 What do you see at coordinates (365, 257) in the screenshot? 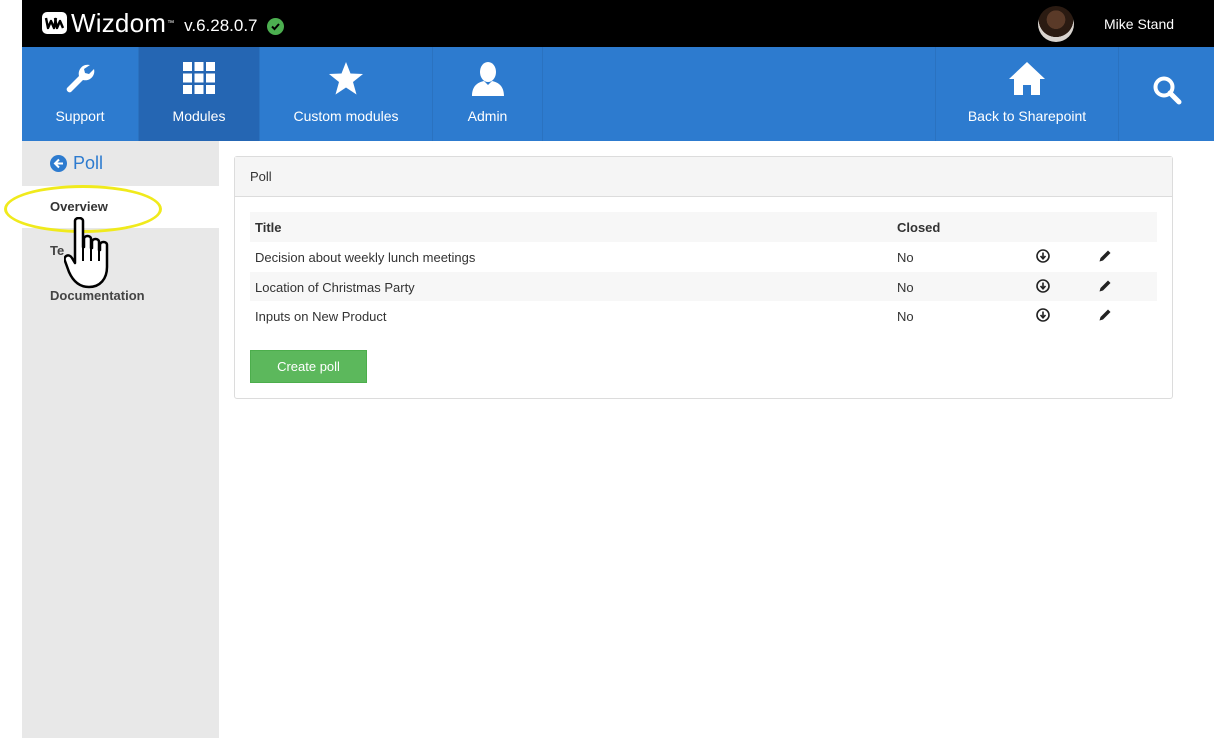
I see `poll-title: Decision about weekly lunch meetings` at bounding box center [365, 257].